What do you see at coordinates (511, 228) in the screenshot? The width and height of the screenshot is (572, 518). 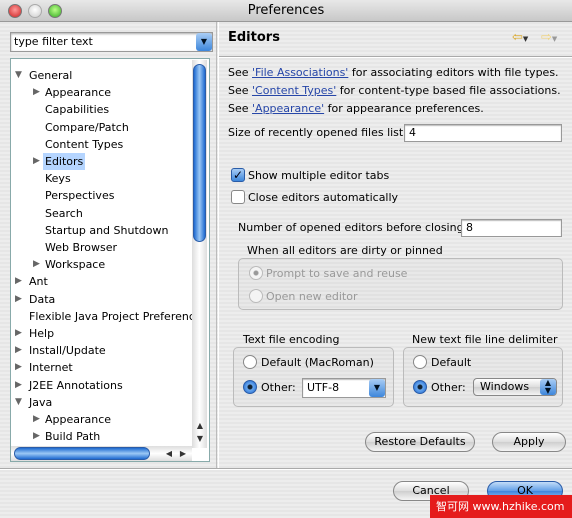 I see `num-editors-input: 8` at bounding box center [511, 228].